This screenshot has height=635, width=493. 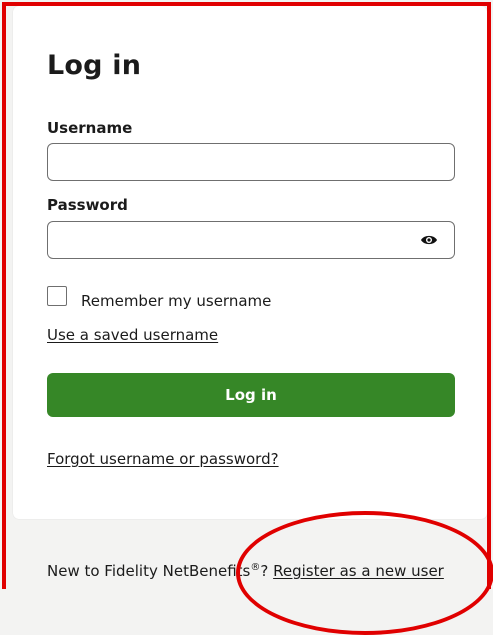 What do you see at coordinates (429, 240) in the screenshot?
I see `show-password-eye-icon` at bounding box center [429, 240].